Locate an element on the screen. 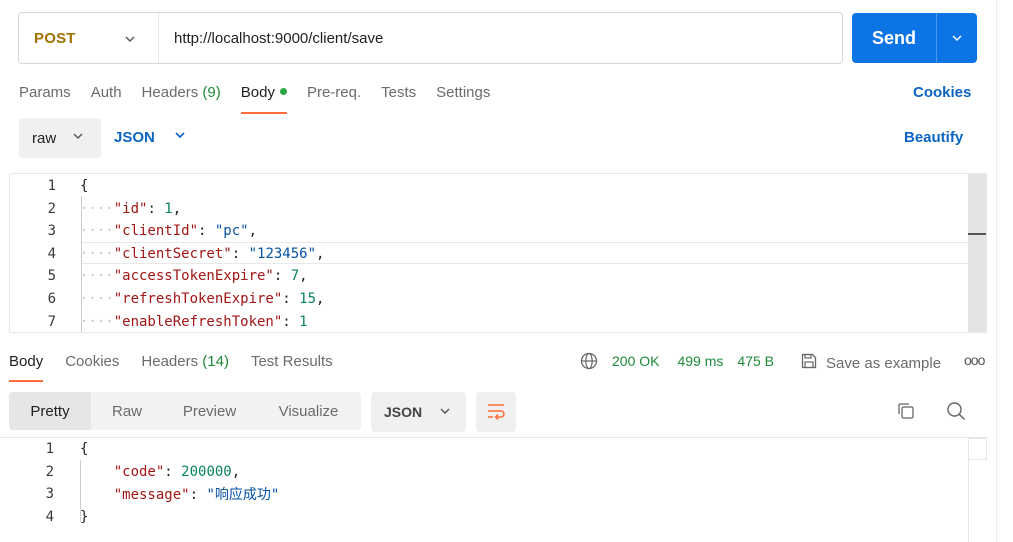 The image size is (1013, 542). line-number: 6 is located at coordinates (51, 299).